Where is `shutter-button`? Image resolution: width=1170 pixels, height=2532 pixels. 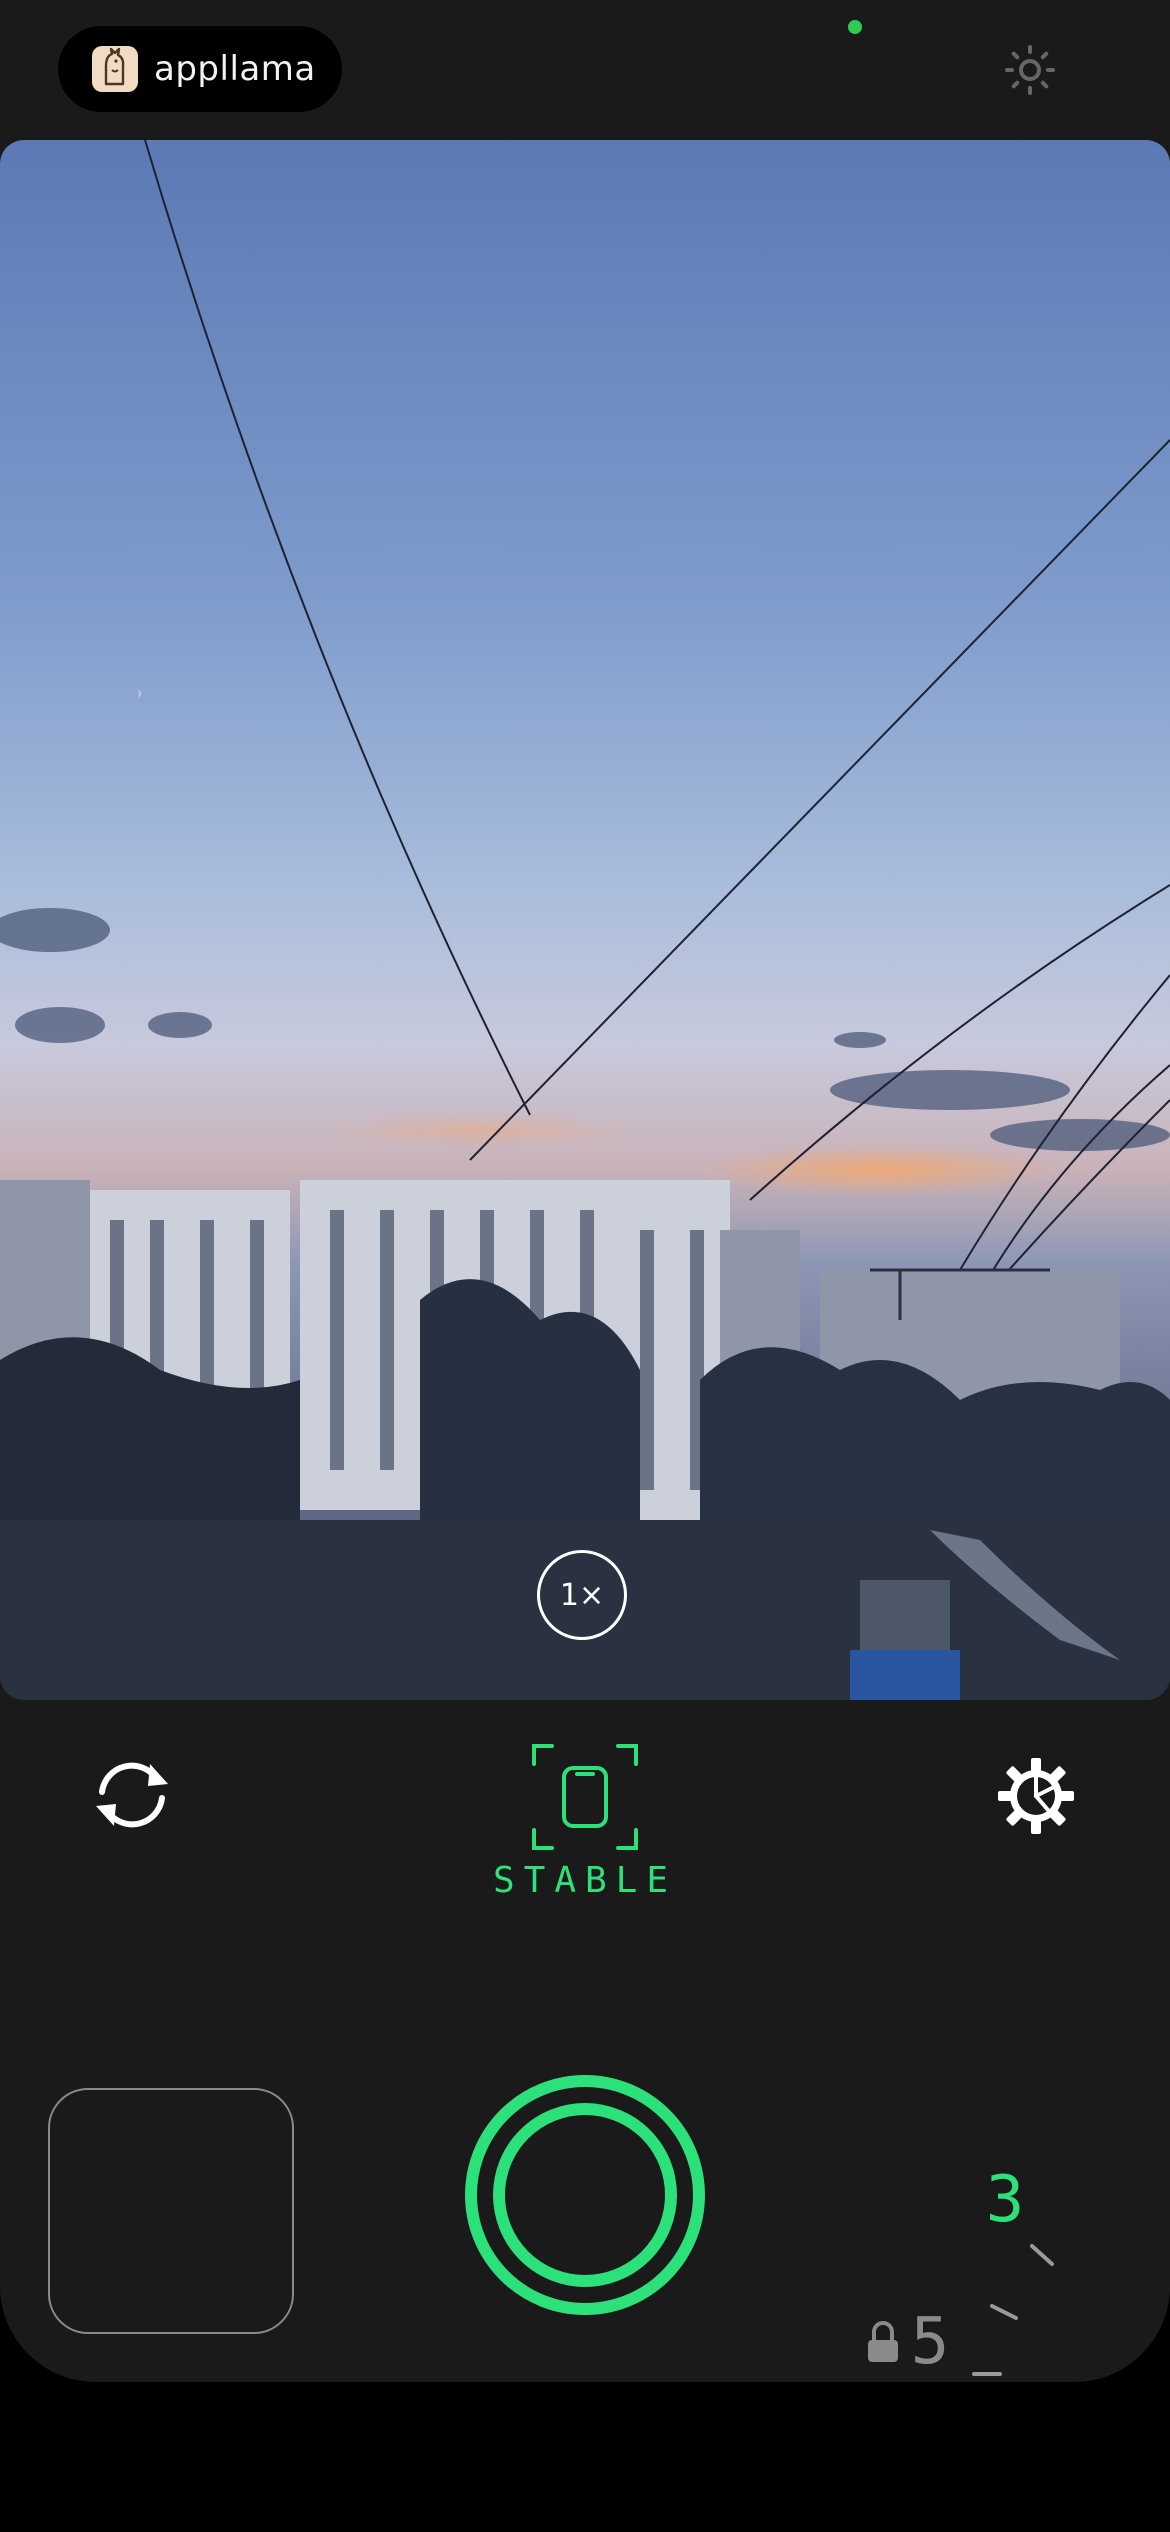
shutter-button is located at coordinates (585, 2195).